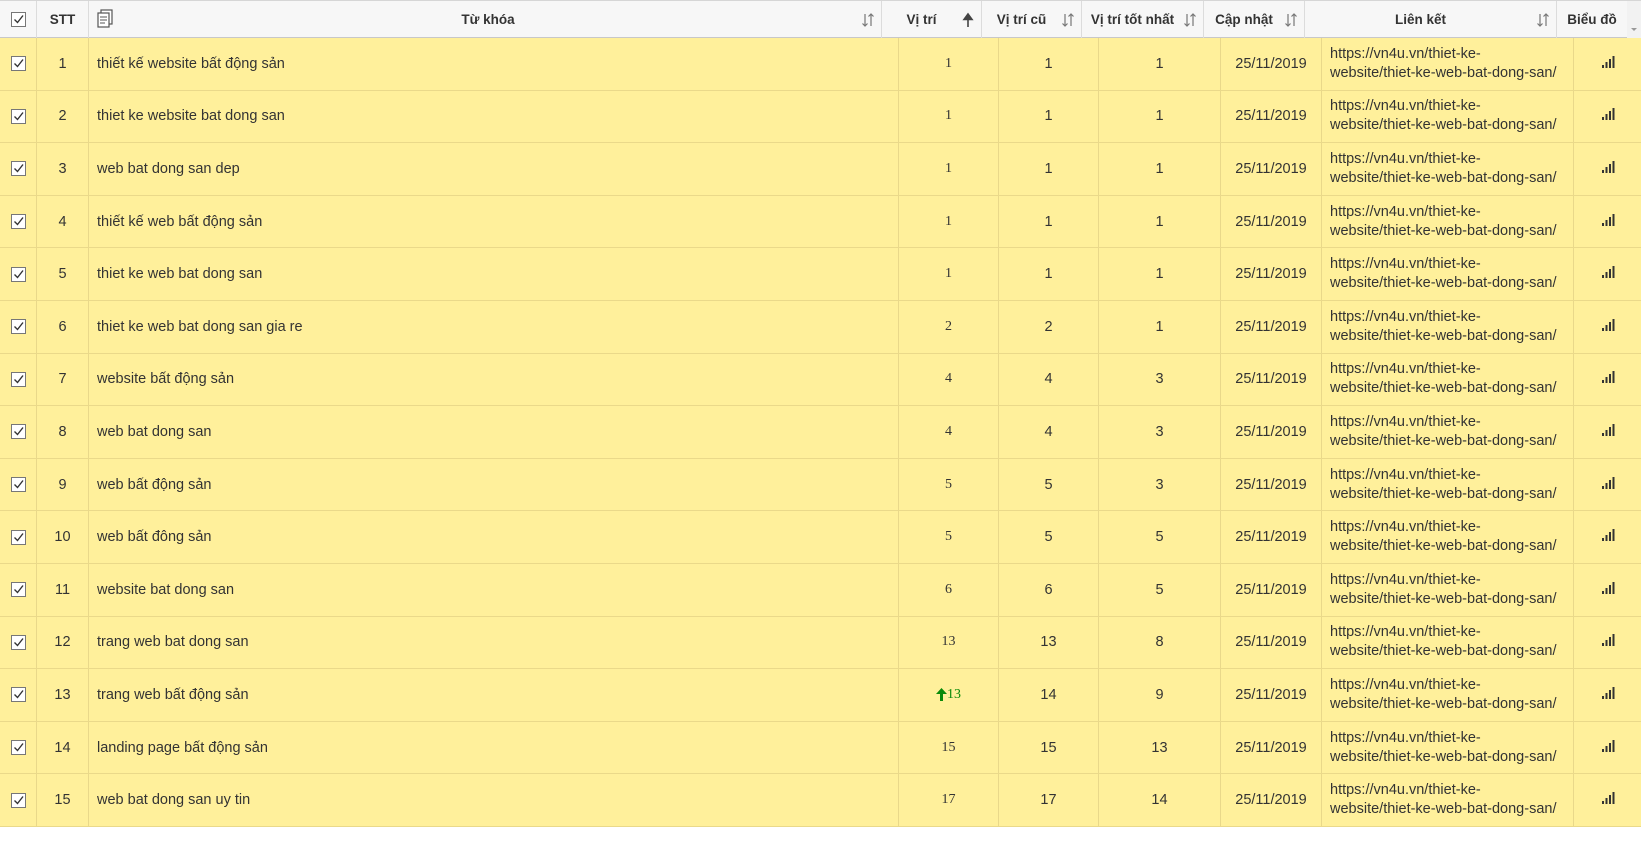  Describe the element at coordinates (1592, 19) in the screenshot. I see `col-header-chart: Biểu đồ` at that location.